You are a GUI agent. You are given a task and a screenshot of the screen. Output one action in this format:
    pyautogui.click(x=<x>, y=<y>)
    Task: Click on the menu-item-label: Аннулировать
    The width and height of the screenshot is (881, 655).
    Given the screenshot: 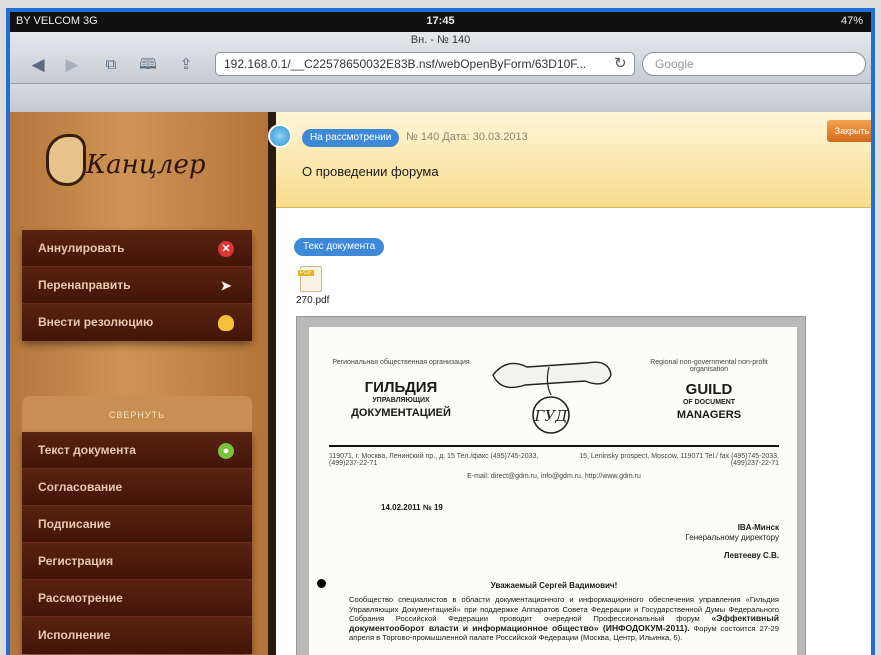 What is the action you would take?
    pyautogui.click(x=81, y=248)
    